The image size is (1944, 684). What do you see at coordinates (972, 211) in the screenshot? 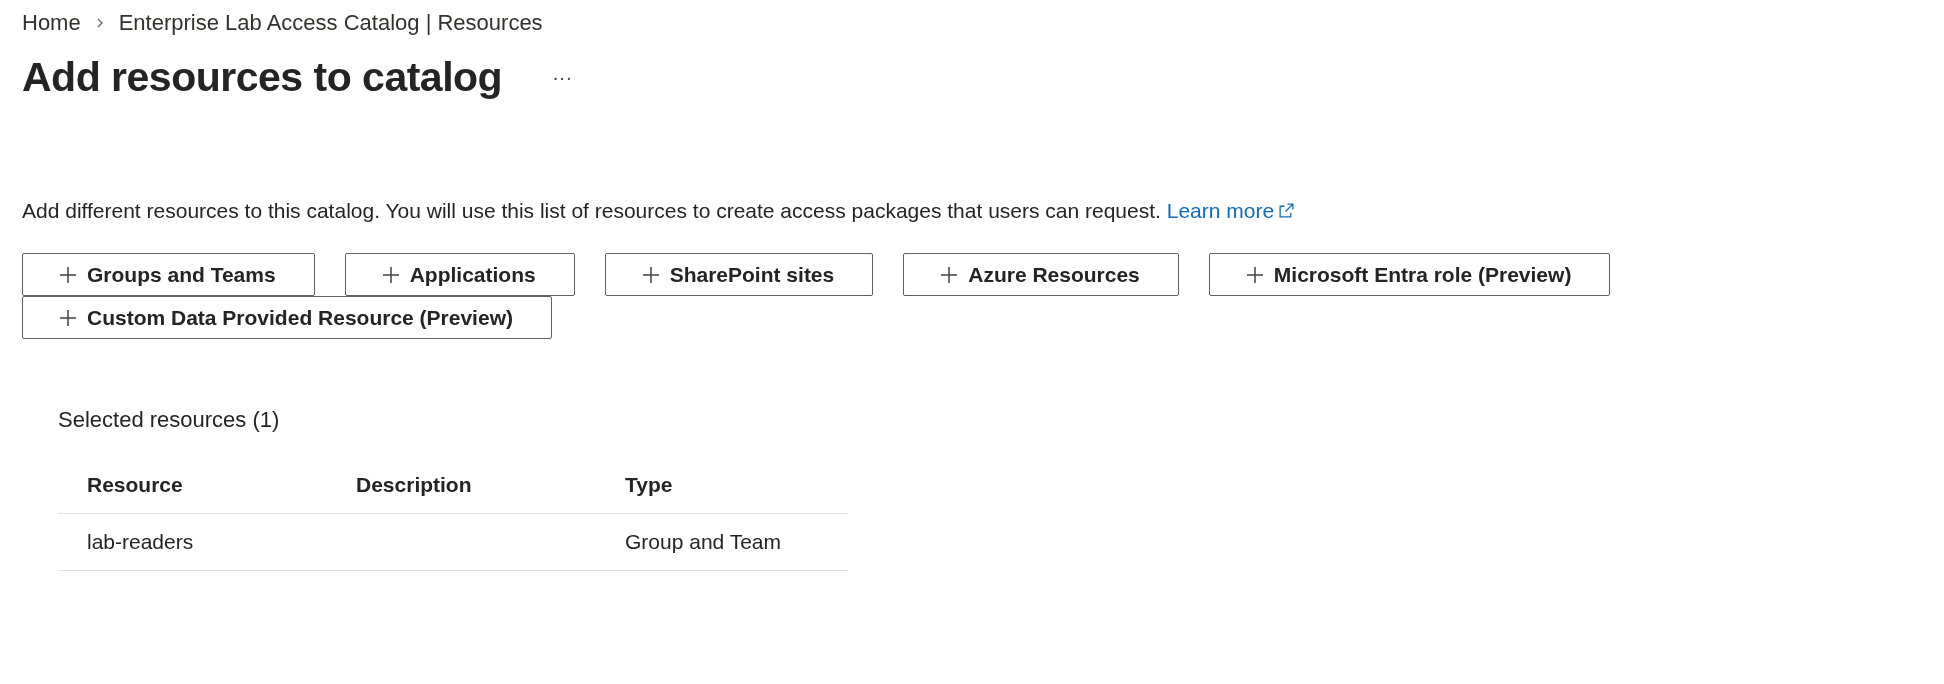
I see `description-text: Add different resources to this catalog. You will use this list of resources to create access packages that users can request. Learn more` at bounding box center [972, 211].